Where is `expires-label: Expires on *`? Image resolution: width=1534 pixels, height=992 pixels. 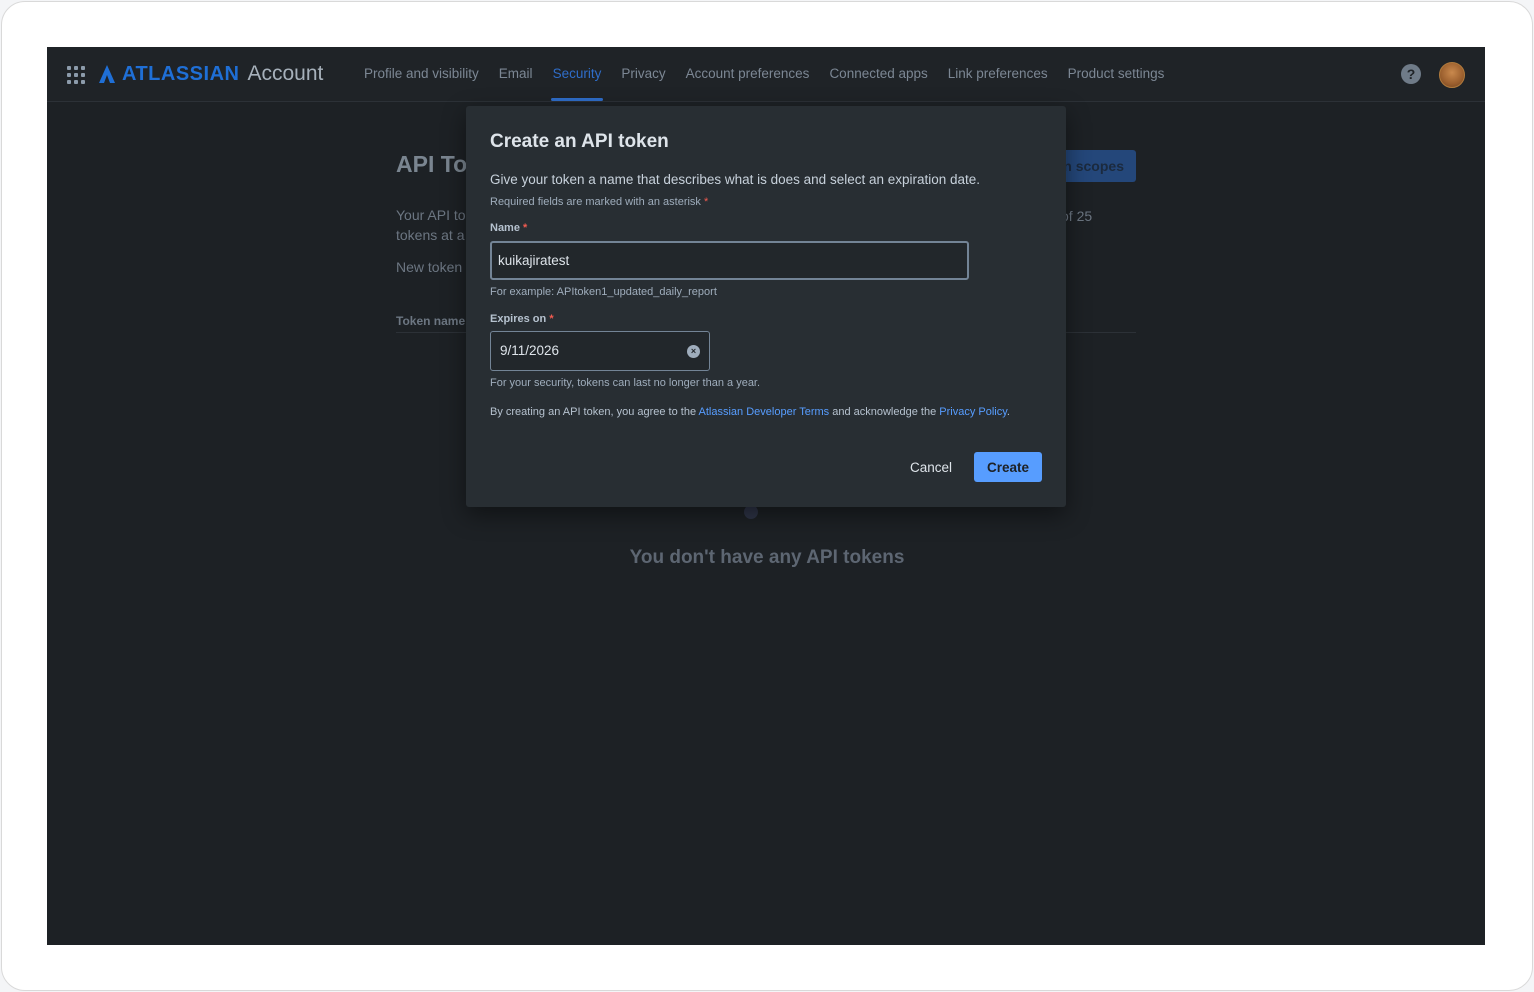 expires-label: Expires on * is located at coordinates (522, 319).